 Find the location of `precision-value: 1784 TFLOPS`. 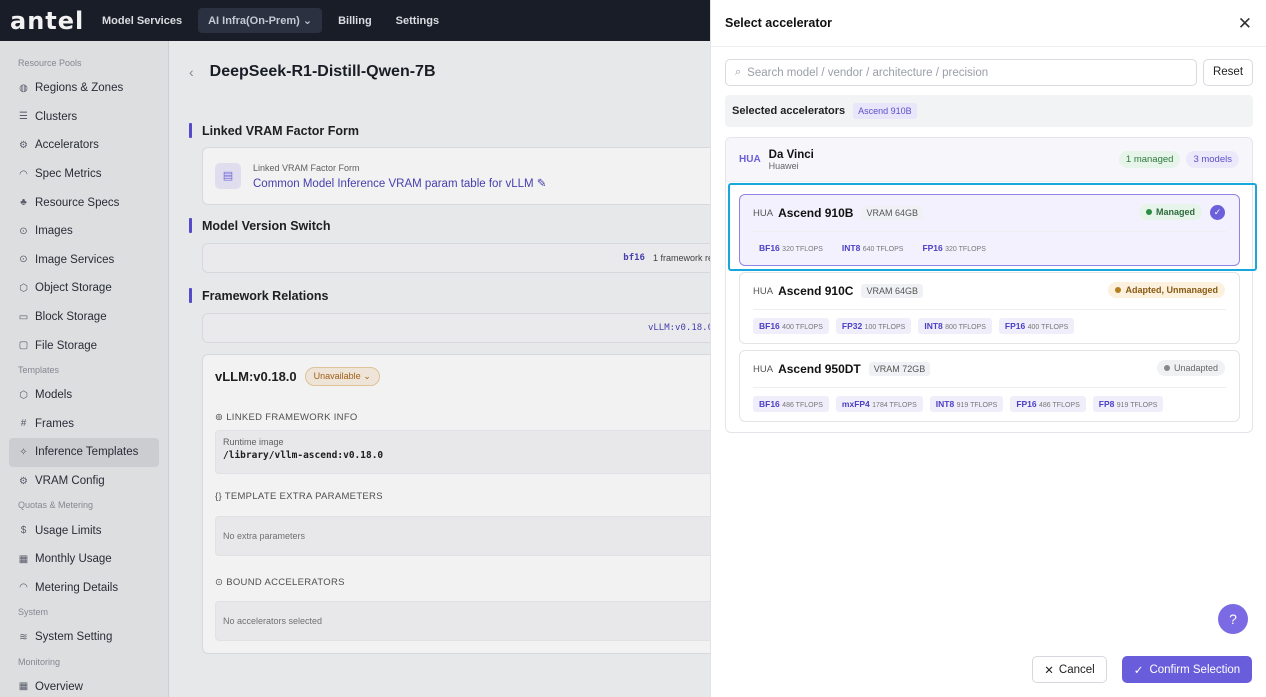

precision-value: 1784 TFLOPS is located at coordinates (894, 405).